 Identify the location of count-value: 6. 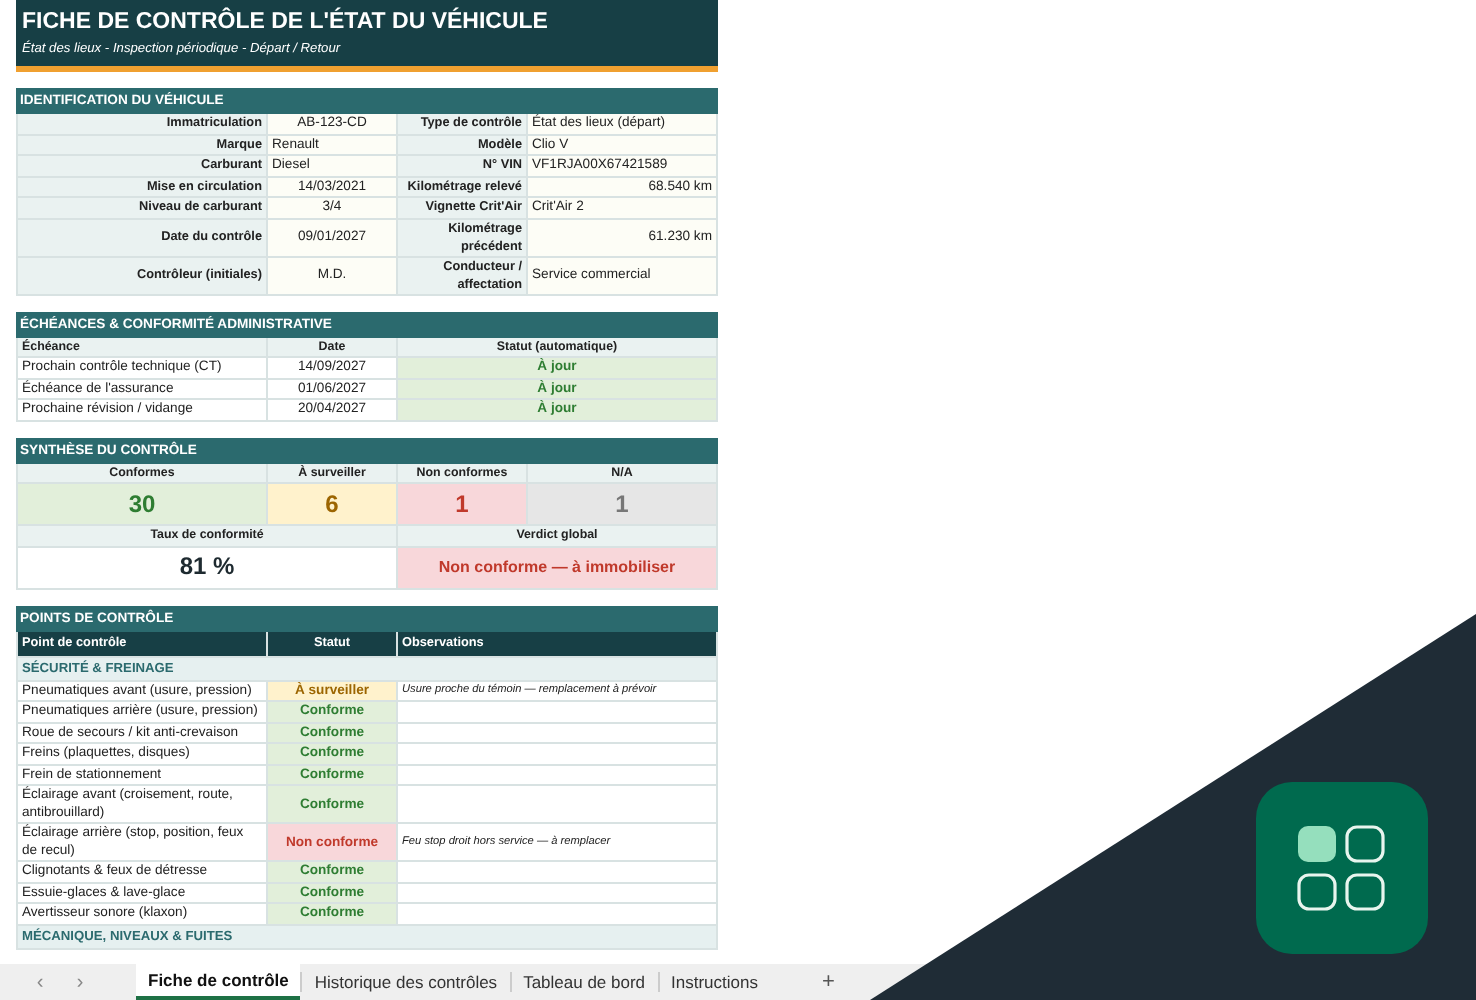
(332, 504).